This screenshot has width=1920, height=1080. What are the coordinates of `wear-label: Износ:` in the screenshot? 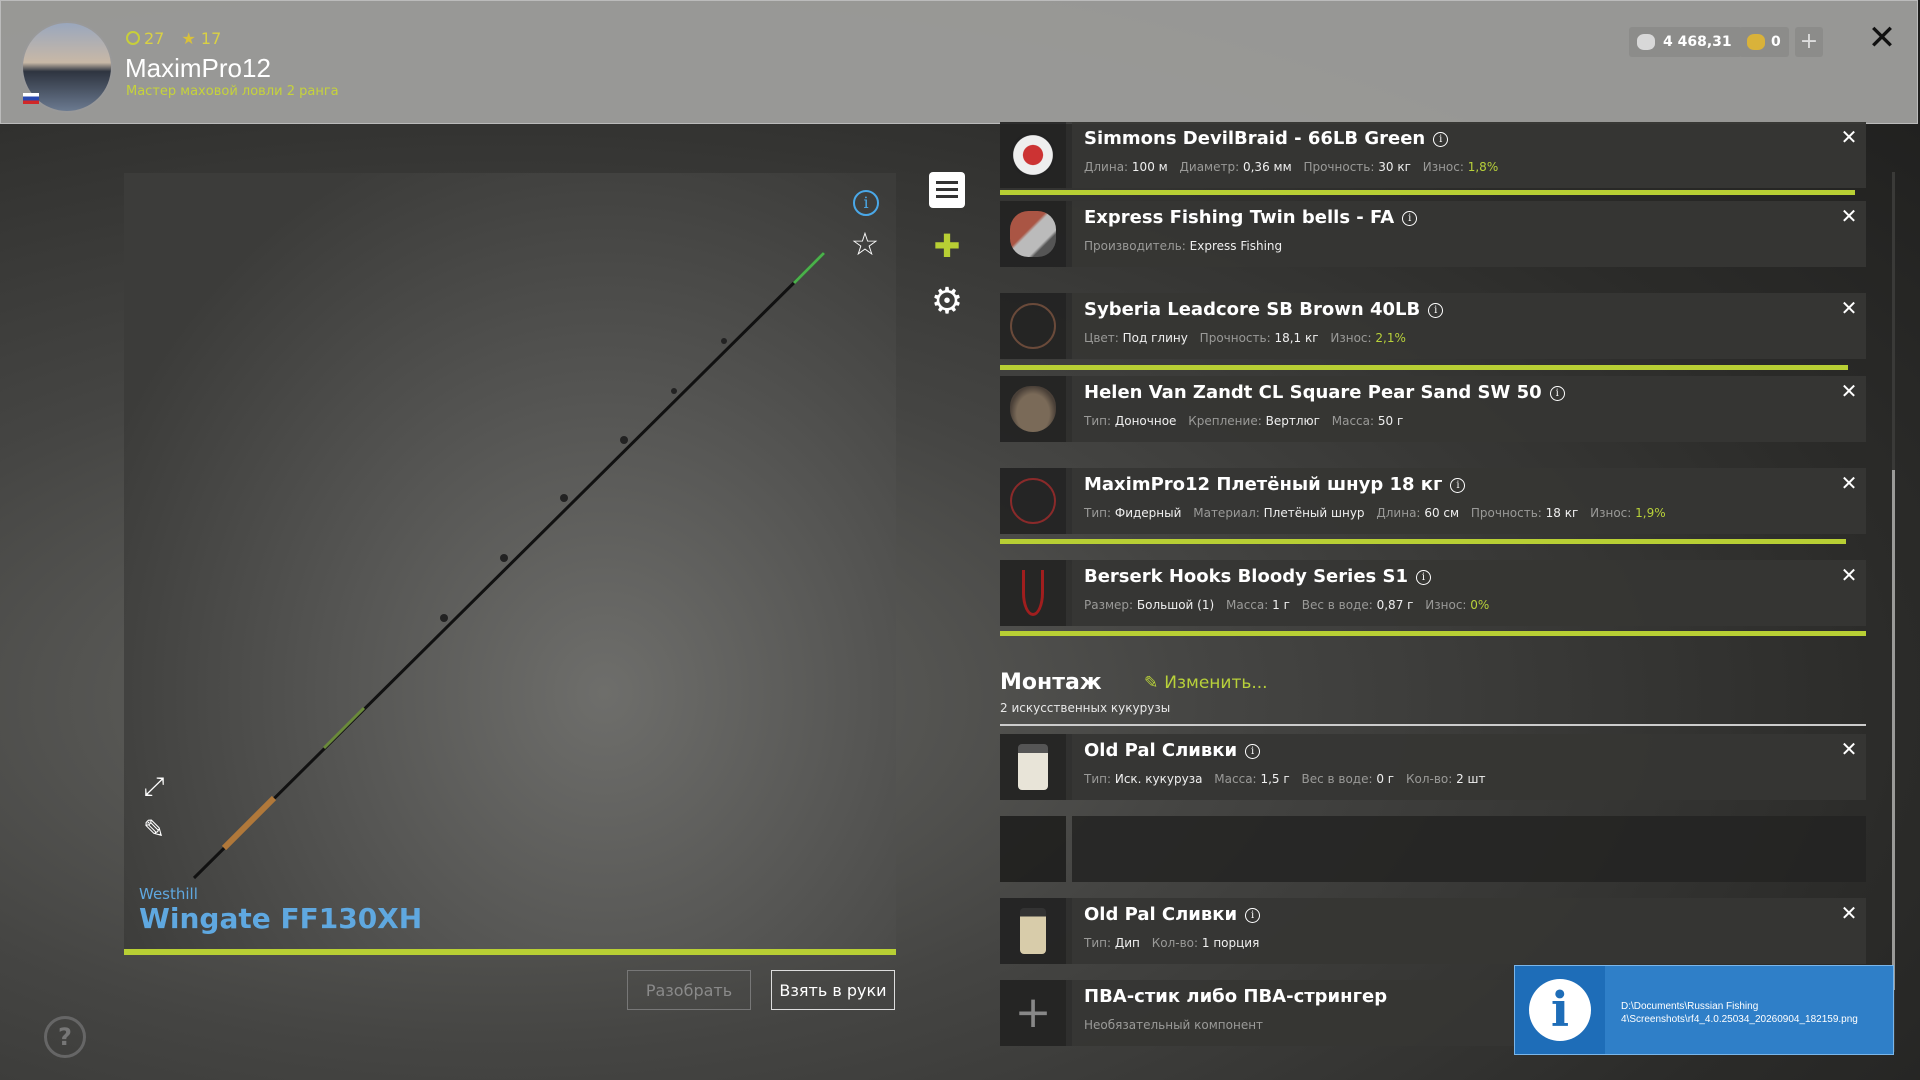 It's located at (1351, 338).